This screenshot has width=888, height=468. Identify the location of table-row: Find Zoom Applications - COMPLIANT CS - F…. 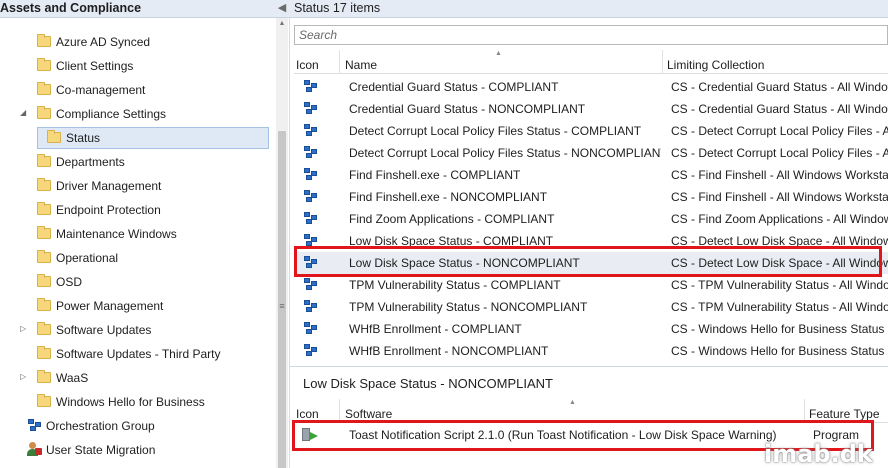
(591, 219).